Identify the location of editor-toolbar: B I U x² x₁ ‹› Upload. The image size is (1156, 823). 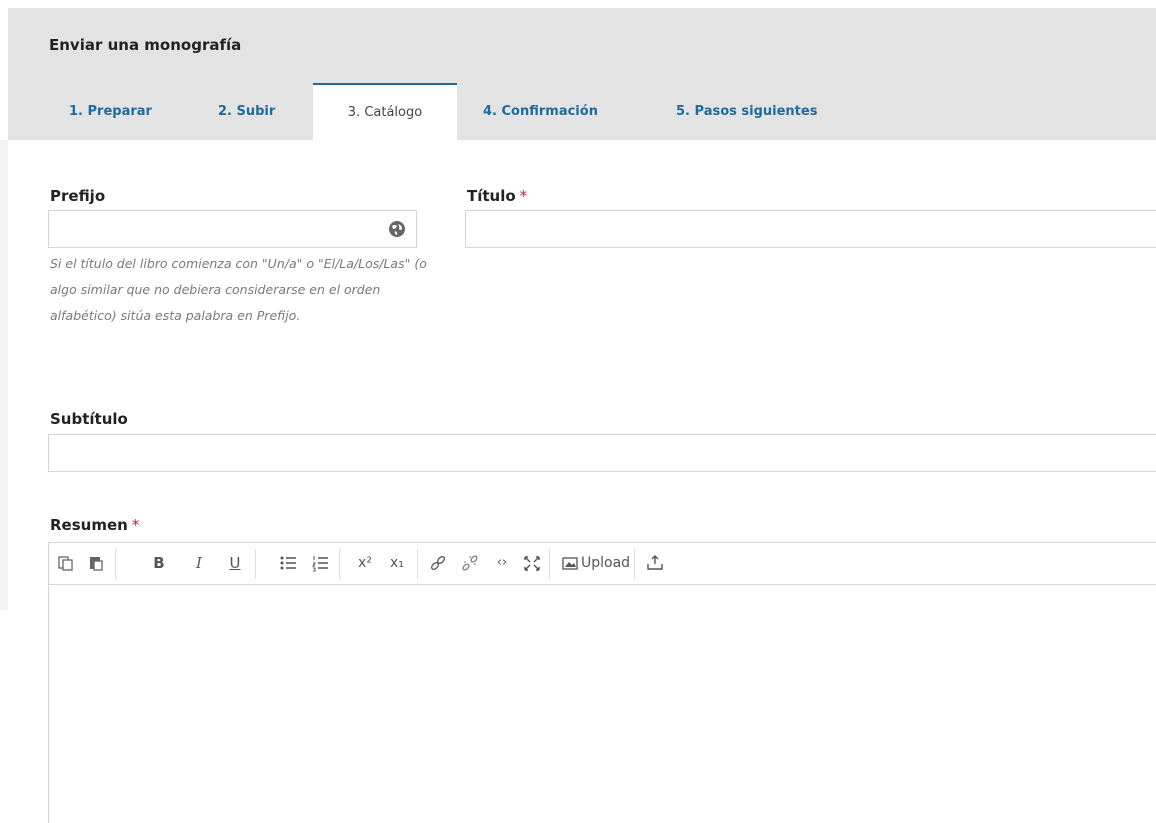
(602, 564).